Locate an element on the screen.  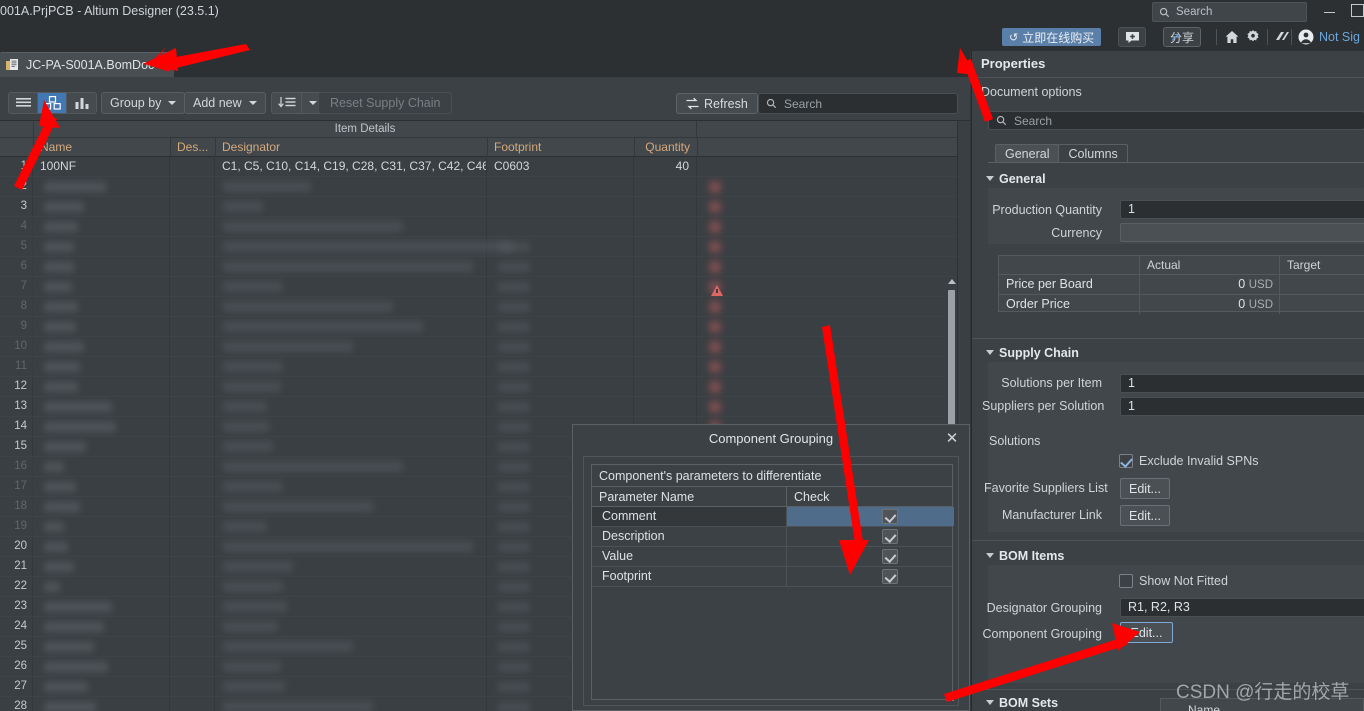
table-row: Order Price 0 USD is located at coordinates (1181, 305).